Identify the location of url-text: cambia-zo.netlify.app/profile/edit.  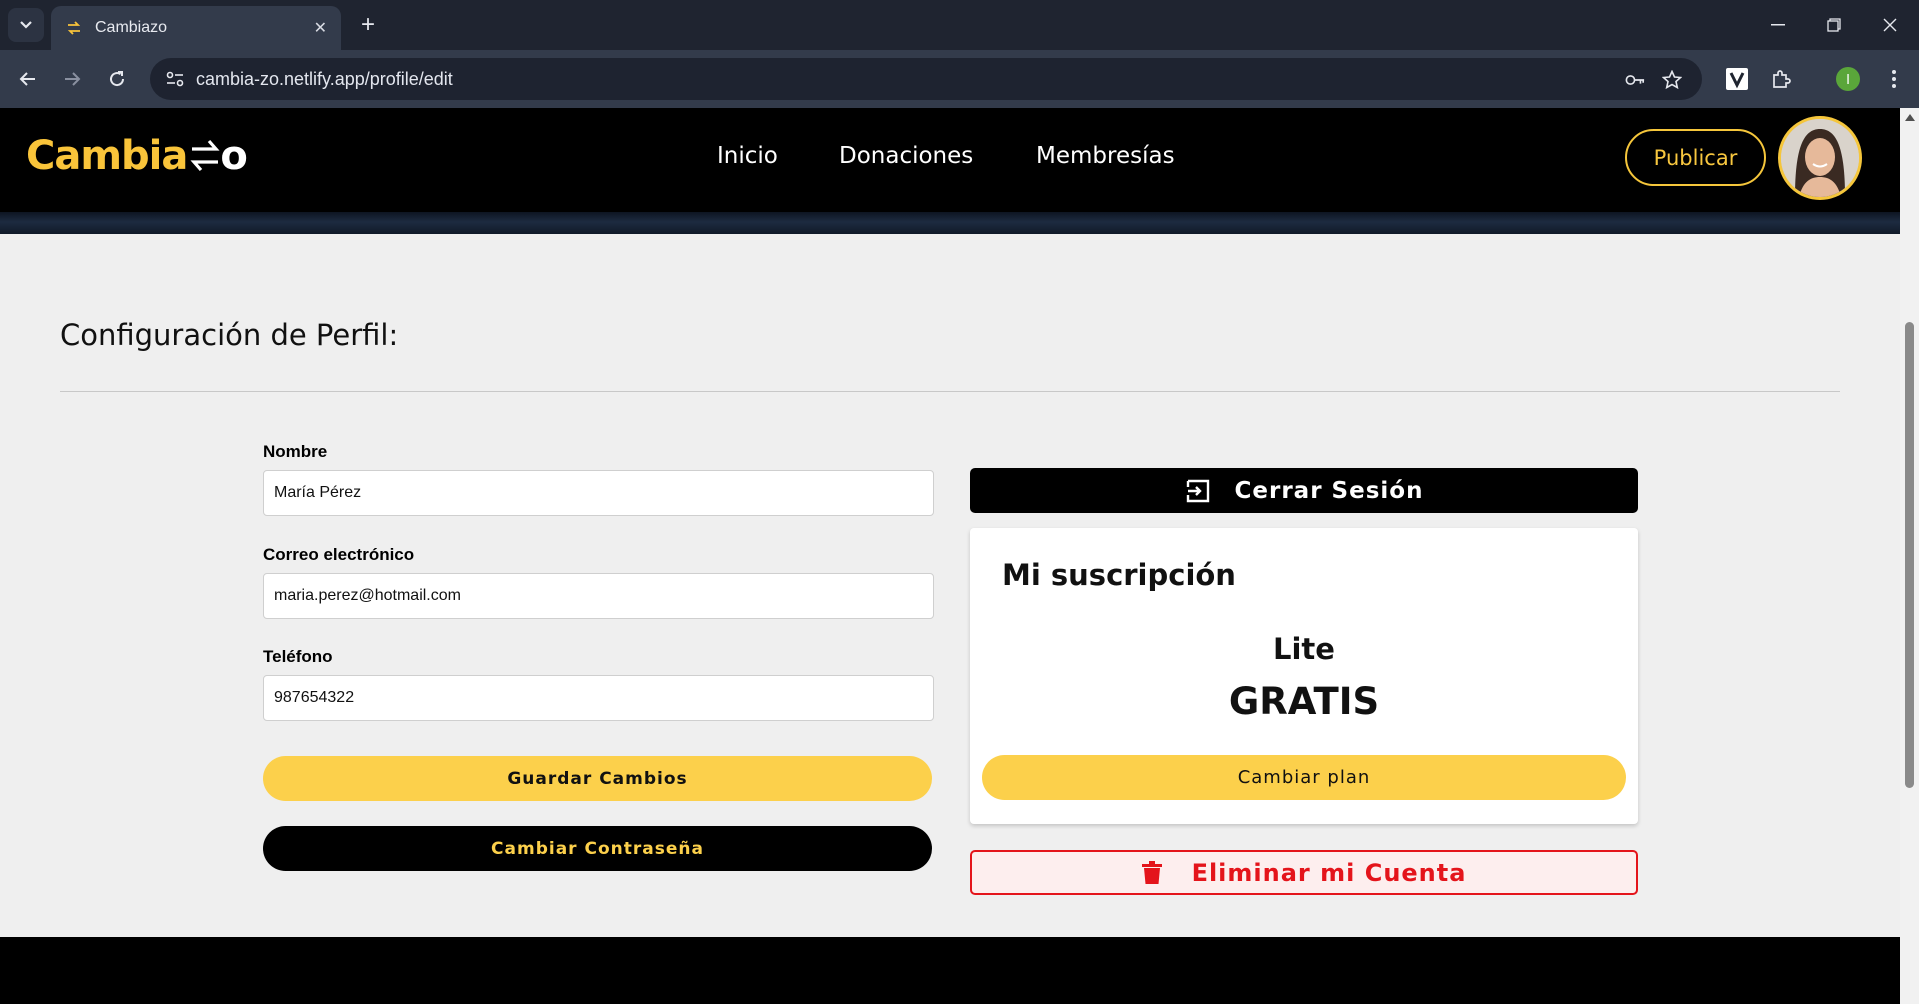
(324, 79).